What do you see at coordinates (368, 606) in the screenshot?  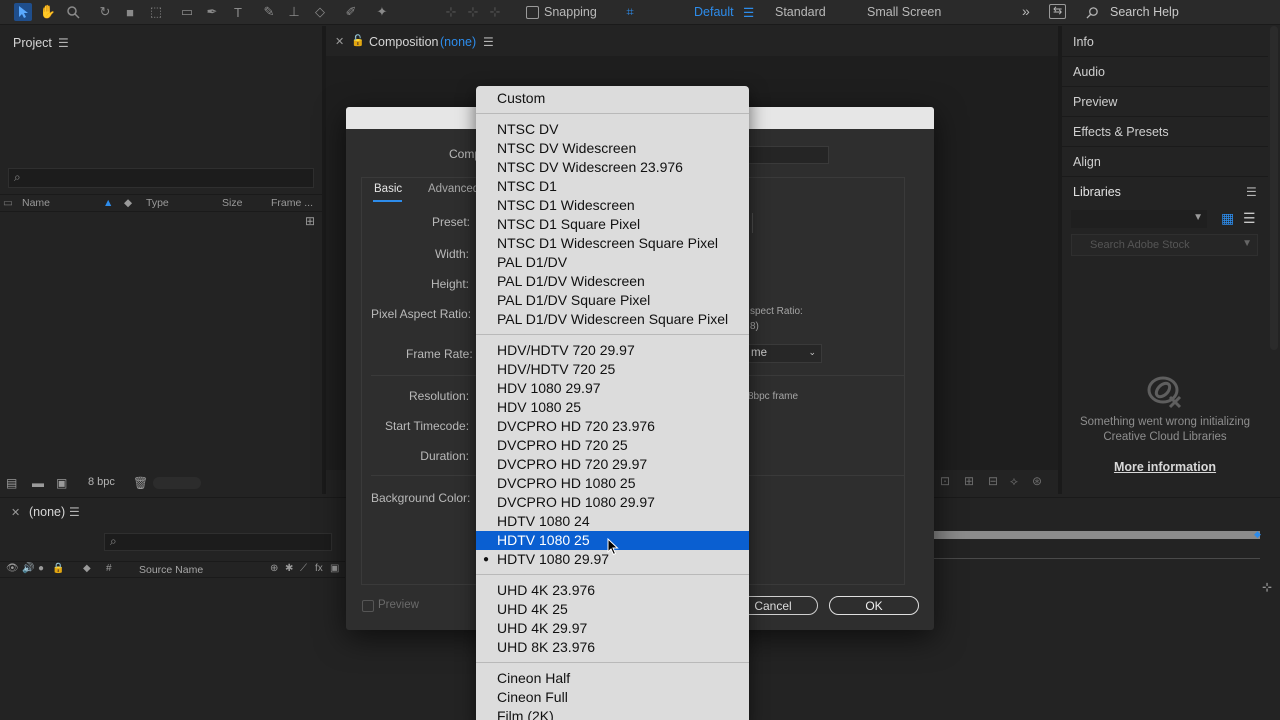 I see `preview-checkbox` at bounding box center [368, 606].